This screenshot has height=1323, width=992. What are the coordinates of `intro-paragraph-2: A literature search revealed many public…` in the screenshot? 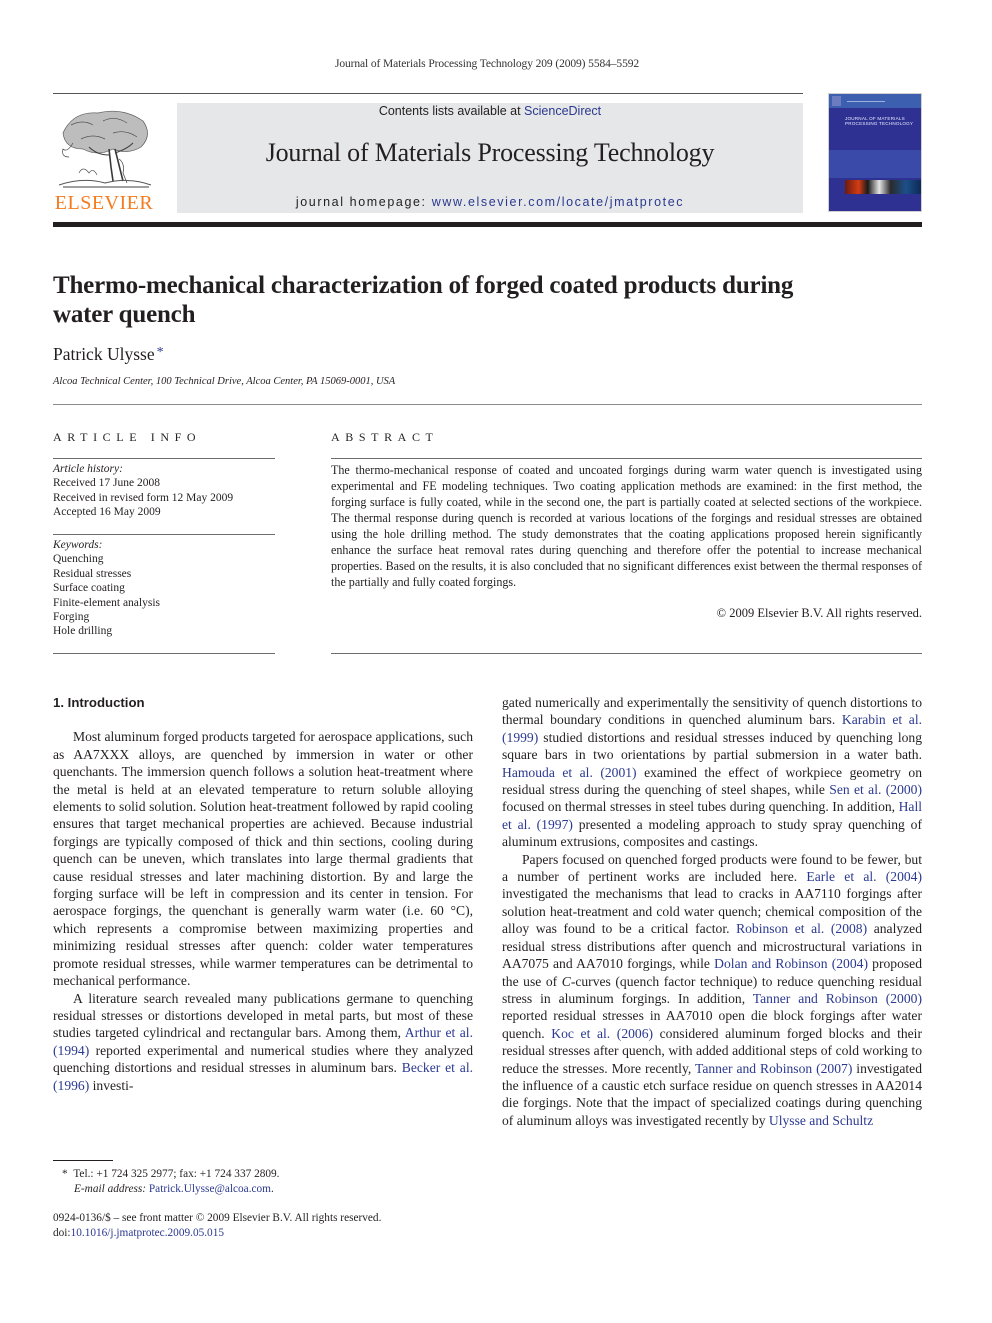 It's located at (263, 1042).